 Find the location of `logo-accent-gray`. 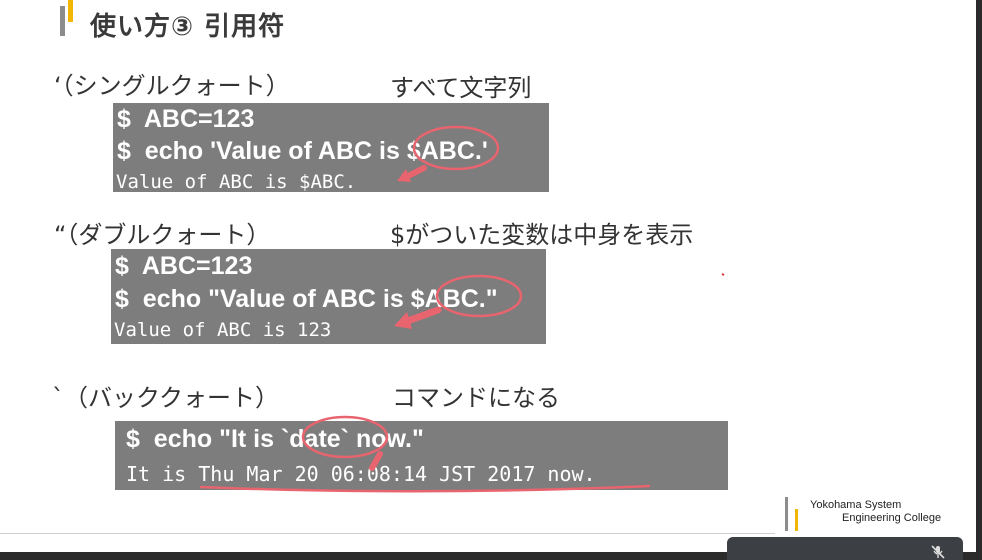

logo-accent-gray is located at coordinates (786, 514).